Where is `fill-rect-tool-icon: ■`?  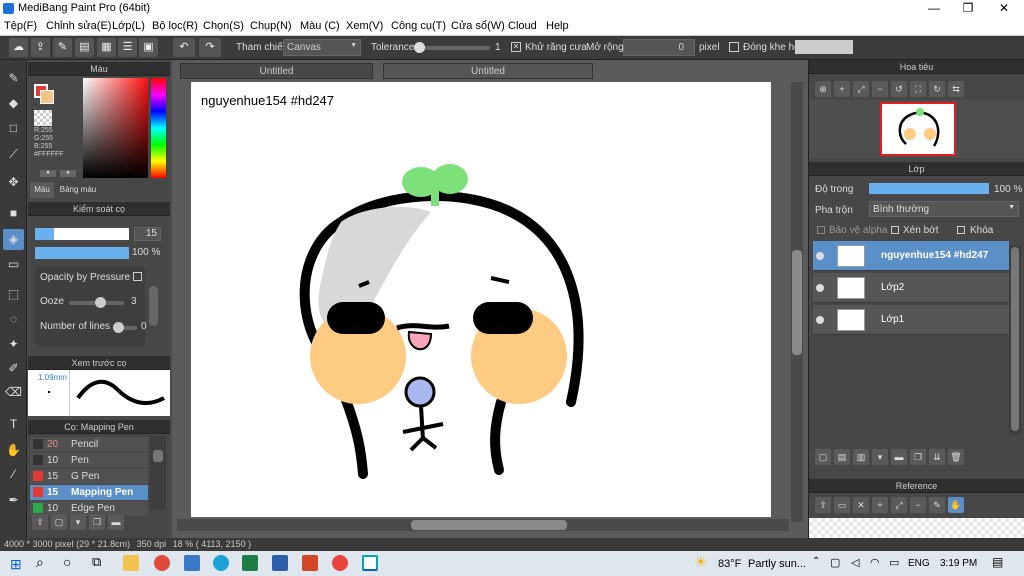 fill-rect-tool-icon: ■ is located at coordinates (13, 213).